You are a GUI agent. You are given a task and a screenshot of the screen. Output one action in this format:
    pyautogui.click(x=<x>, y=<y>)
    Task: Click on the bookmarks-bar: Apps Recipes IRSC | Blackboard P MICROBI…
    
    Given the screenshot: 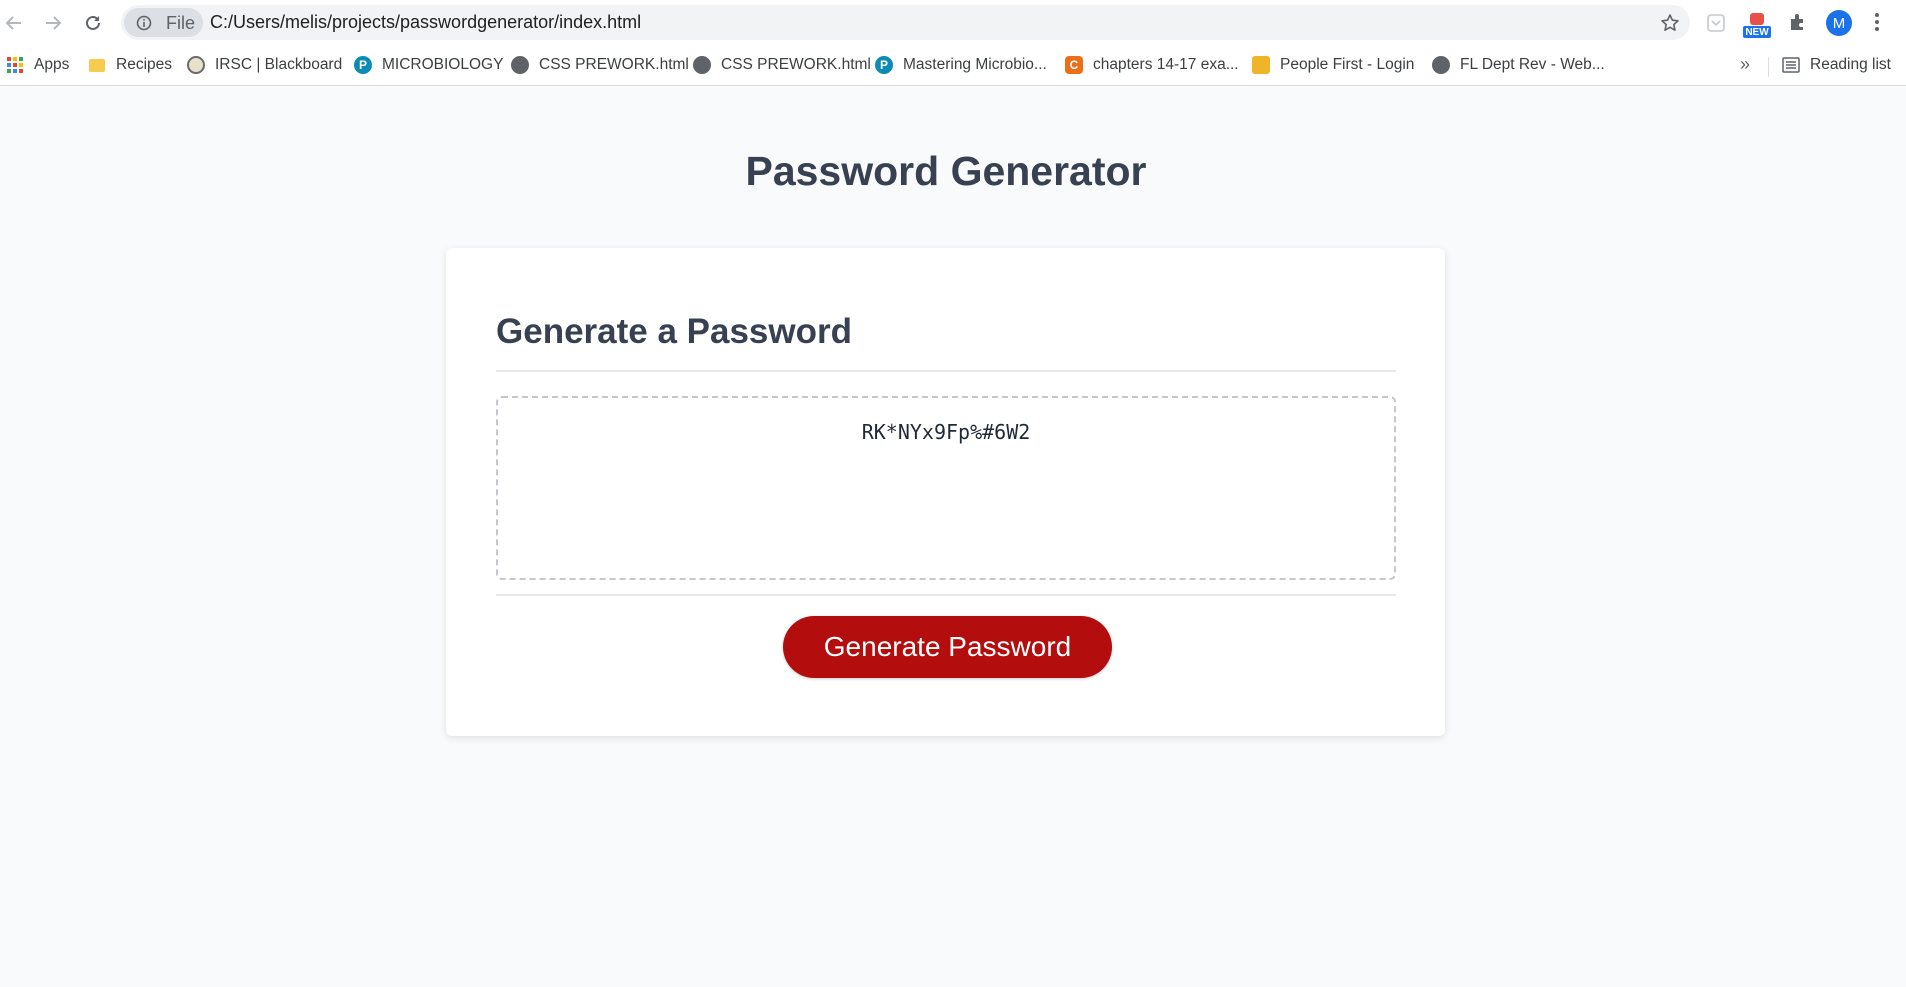 What is the action you would take?
    pyautogui.click(x=953, y=66)
    